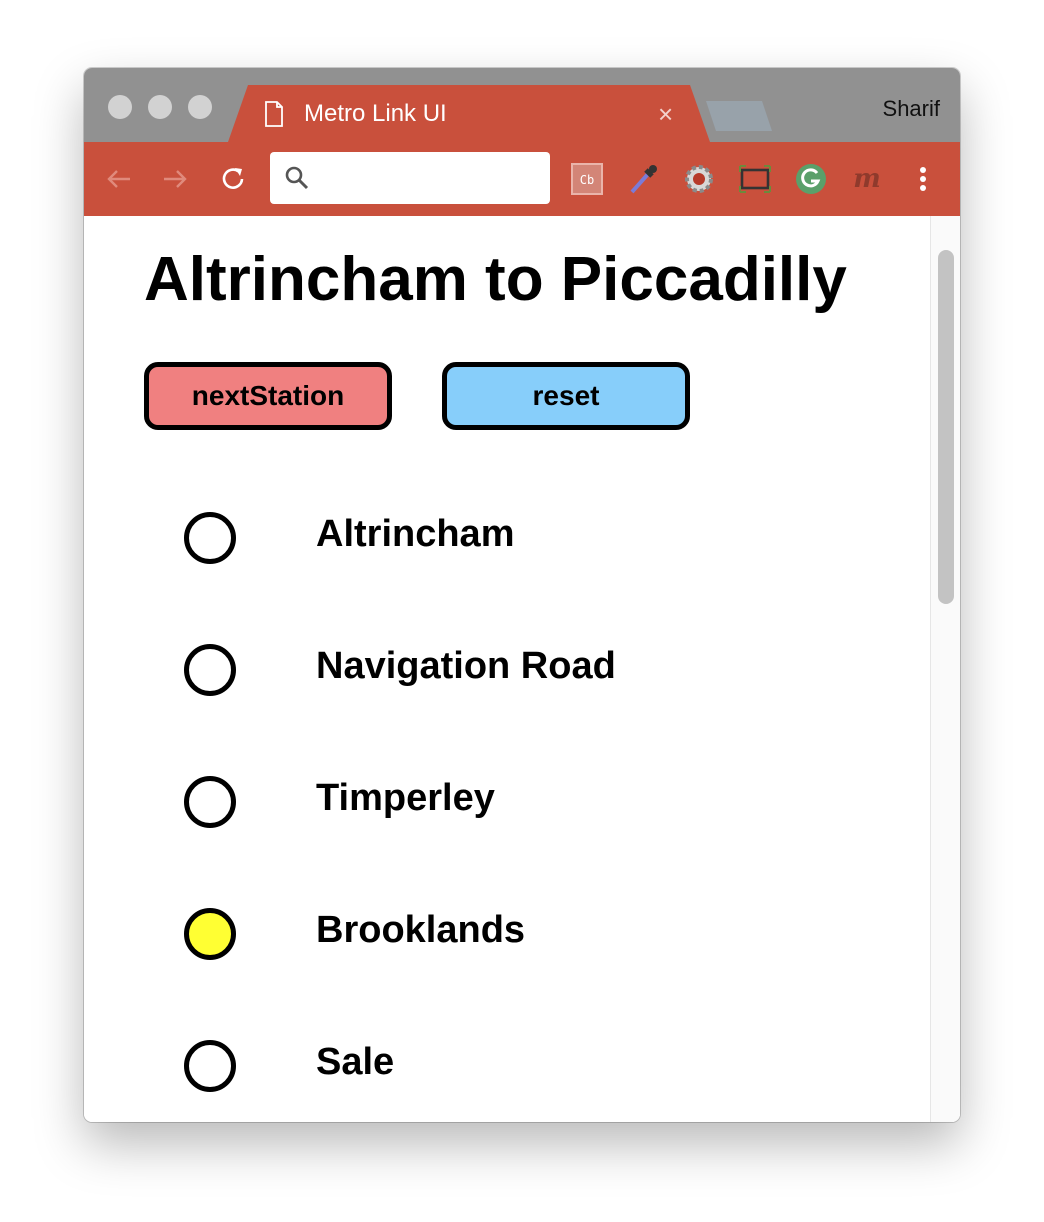 This screenshot has width=1044, height=1222. Describe the element at coordinates (643, 179) in the screenshot. I see `color-picker-icon` at that location.